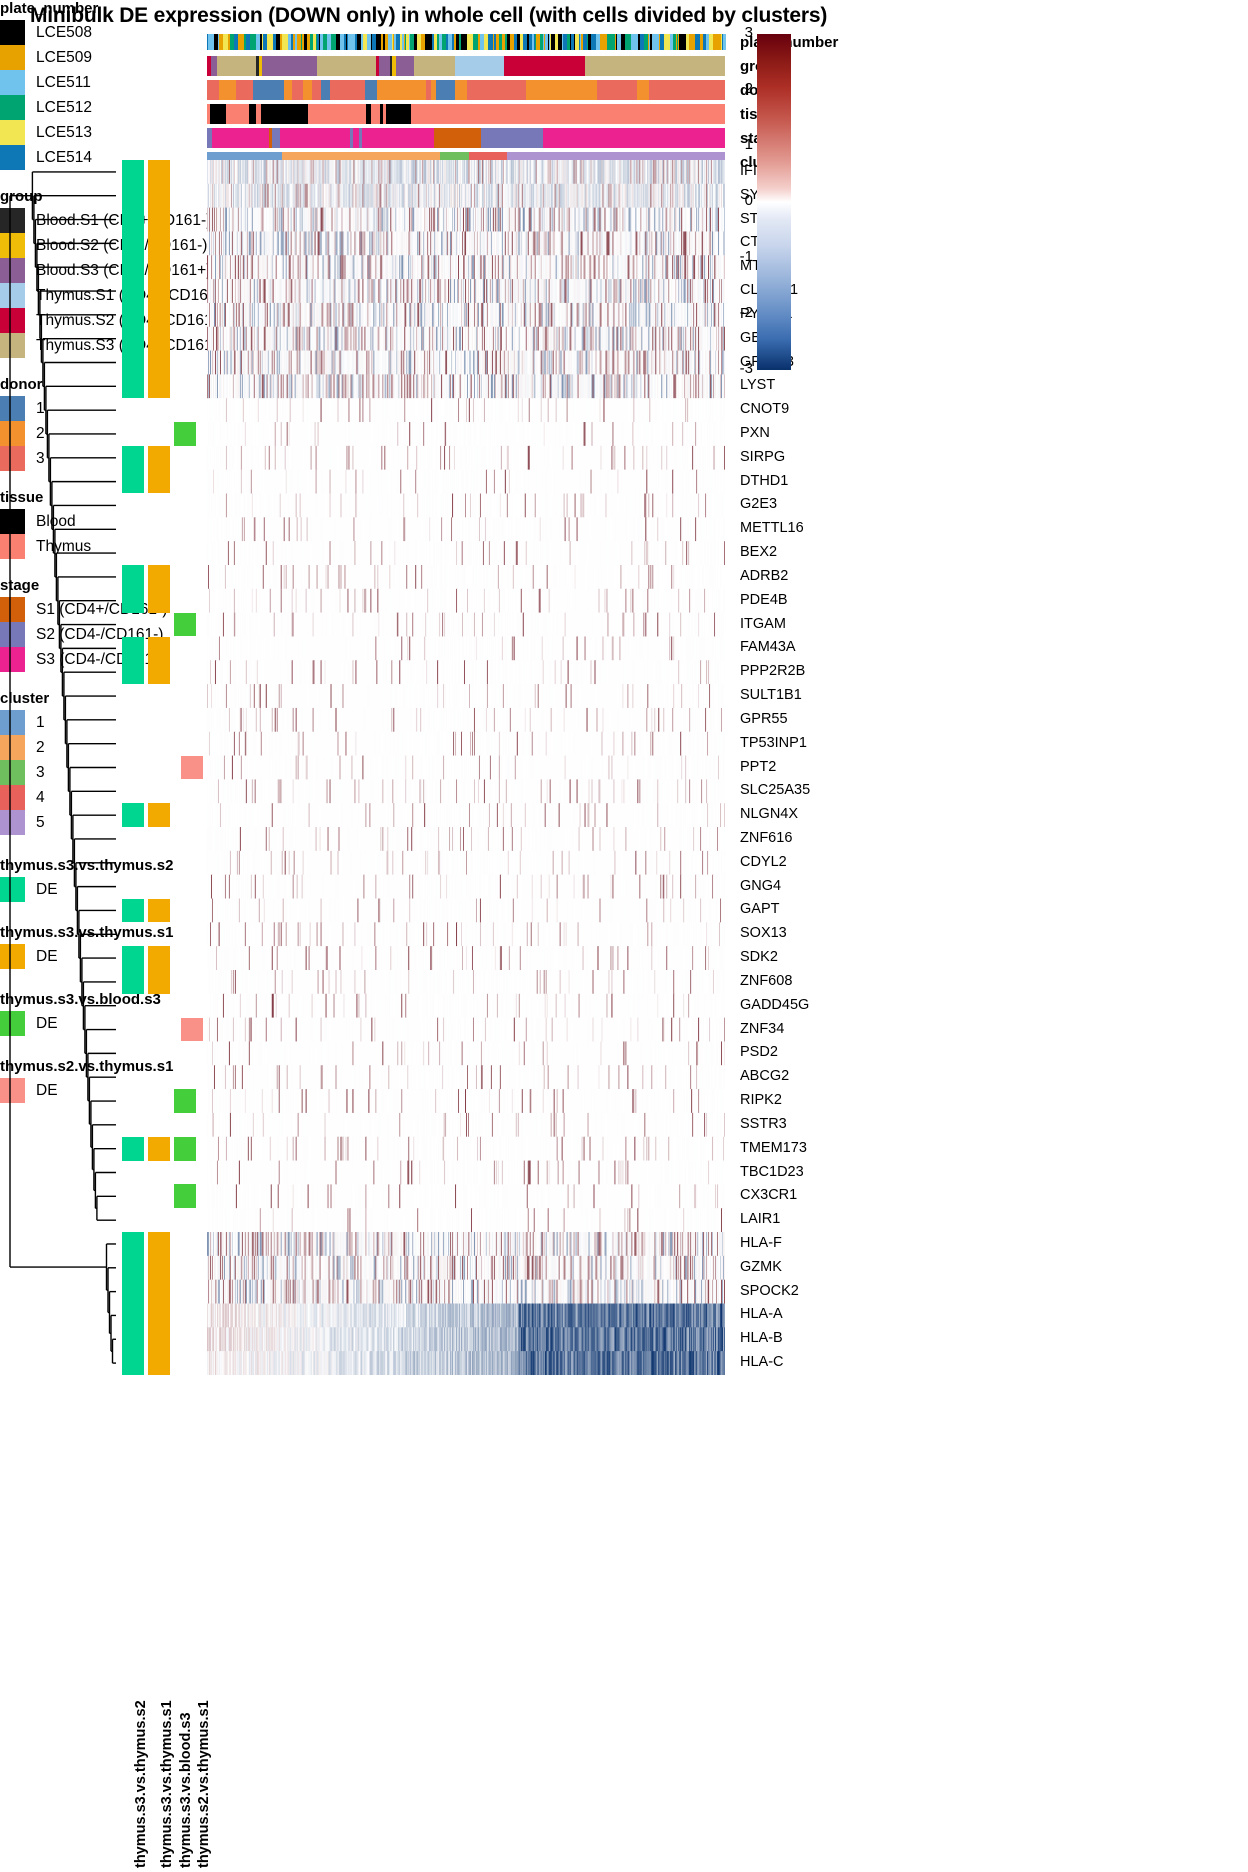  What do you see at coordinates (773, 742) in the screenshot?
I see `gene-label: TP53INP1` at bounding box center [773, 742].